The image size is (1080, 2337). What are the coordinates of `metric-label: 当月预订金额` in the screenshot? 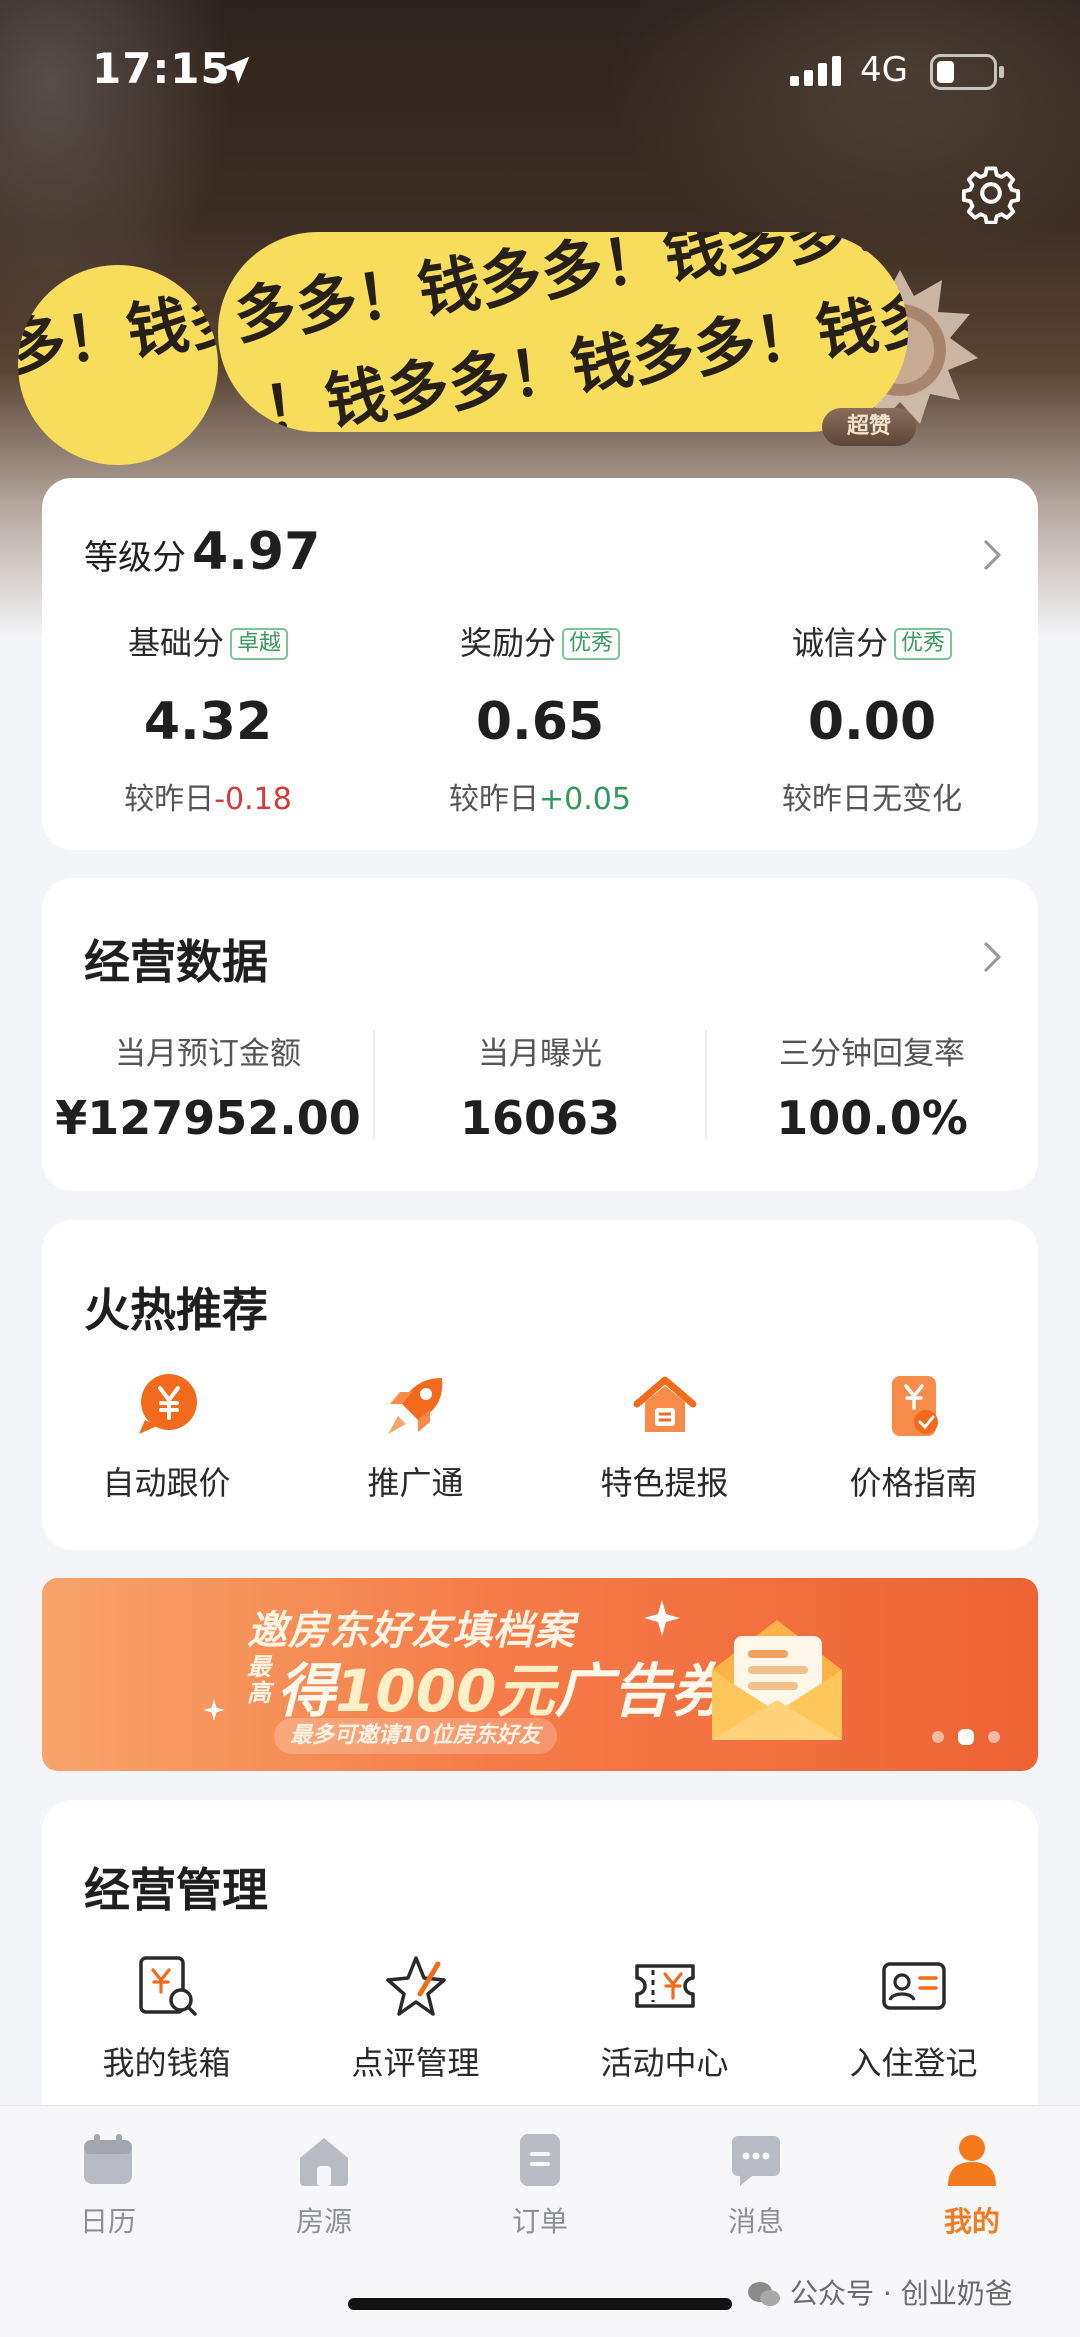 It's located at (208, 1054).